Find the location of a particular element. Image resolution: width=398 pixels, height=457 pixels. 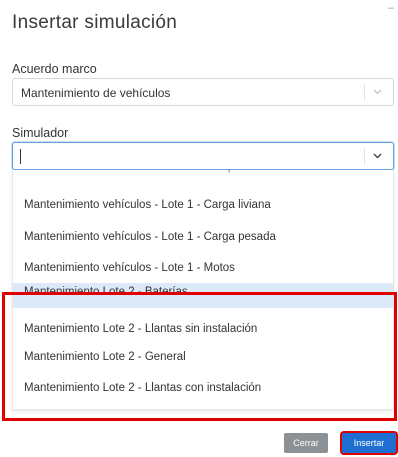

simulador-select is located at coordinates (203, 156).